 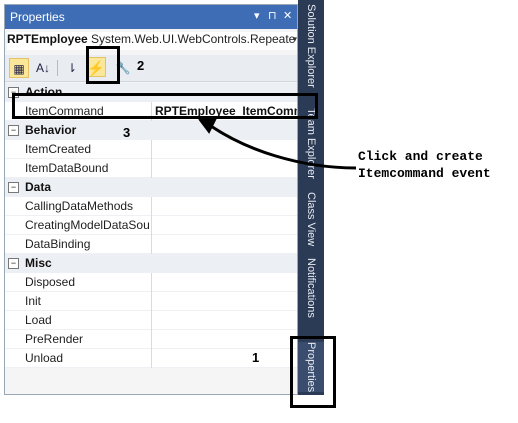 I want to click on annotation-arrow, so click(x=277, y=143).